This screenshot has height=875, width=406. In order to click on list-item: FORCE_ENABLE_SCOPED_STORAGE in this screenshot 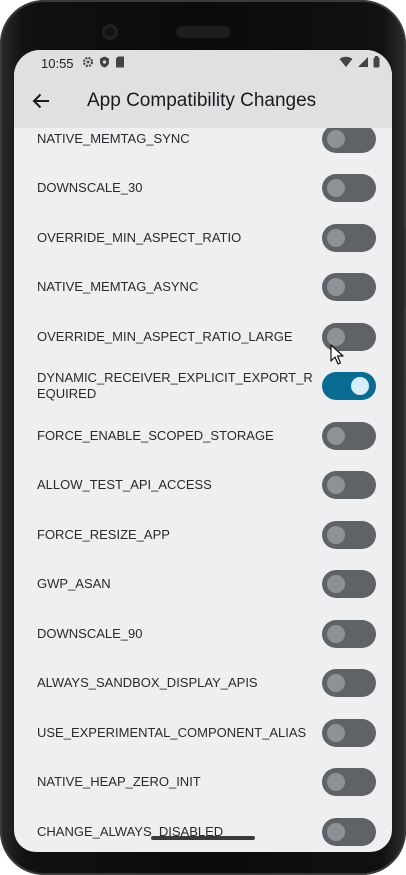, I will do `click(203, 436)`.